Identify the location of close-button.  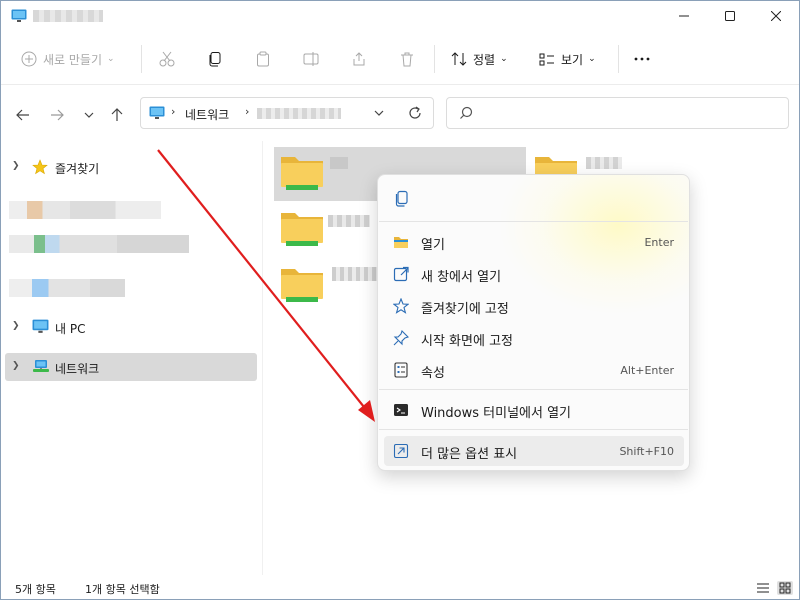
(776, 16).